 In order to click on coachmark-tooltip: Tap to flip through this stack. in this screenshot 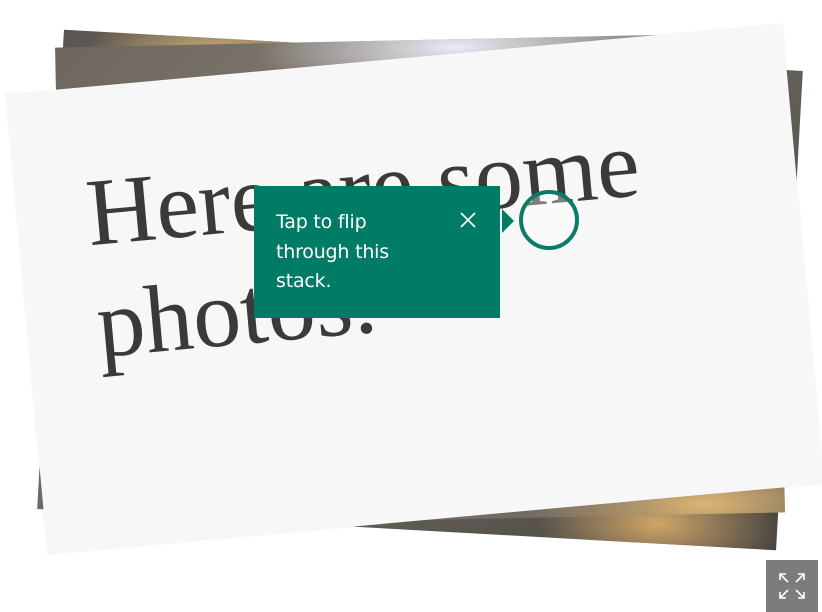, I will do `click(377, 252)`.